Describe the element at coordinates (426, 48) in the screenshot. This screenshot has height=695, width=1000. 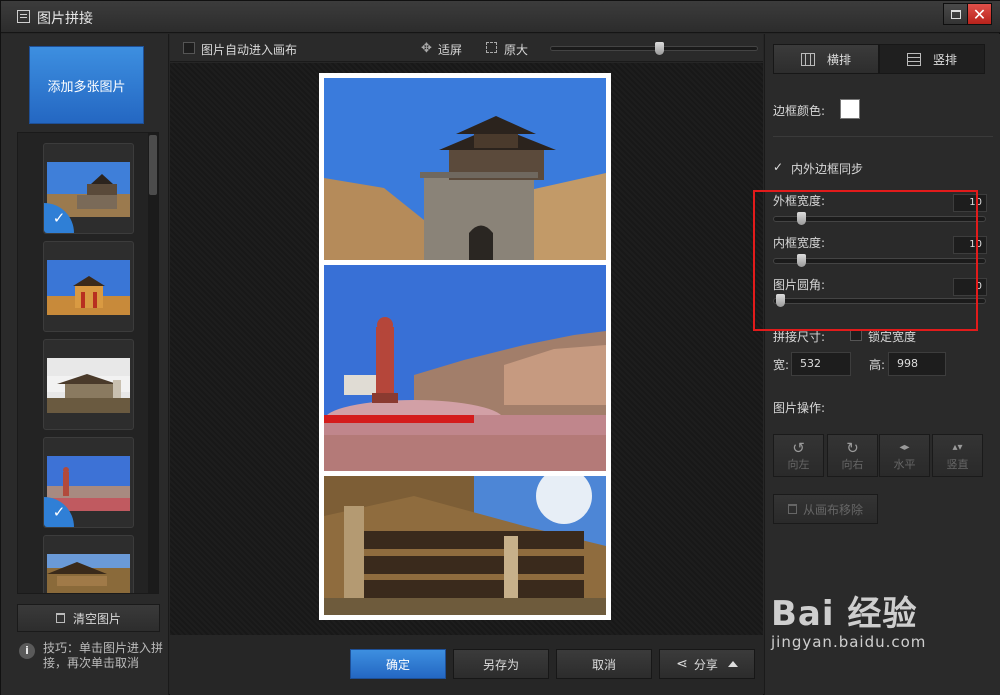
I see `fit-screen-icon: ✥` at that location.